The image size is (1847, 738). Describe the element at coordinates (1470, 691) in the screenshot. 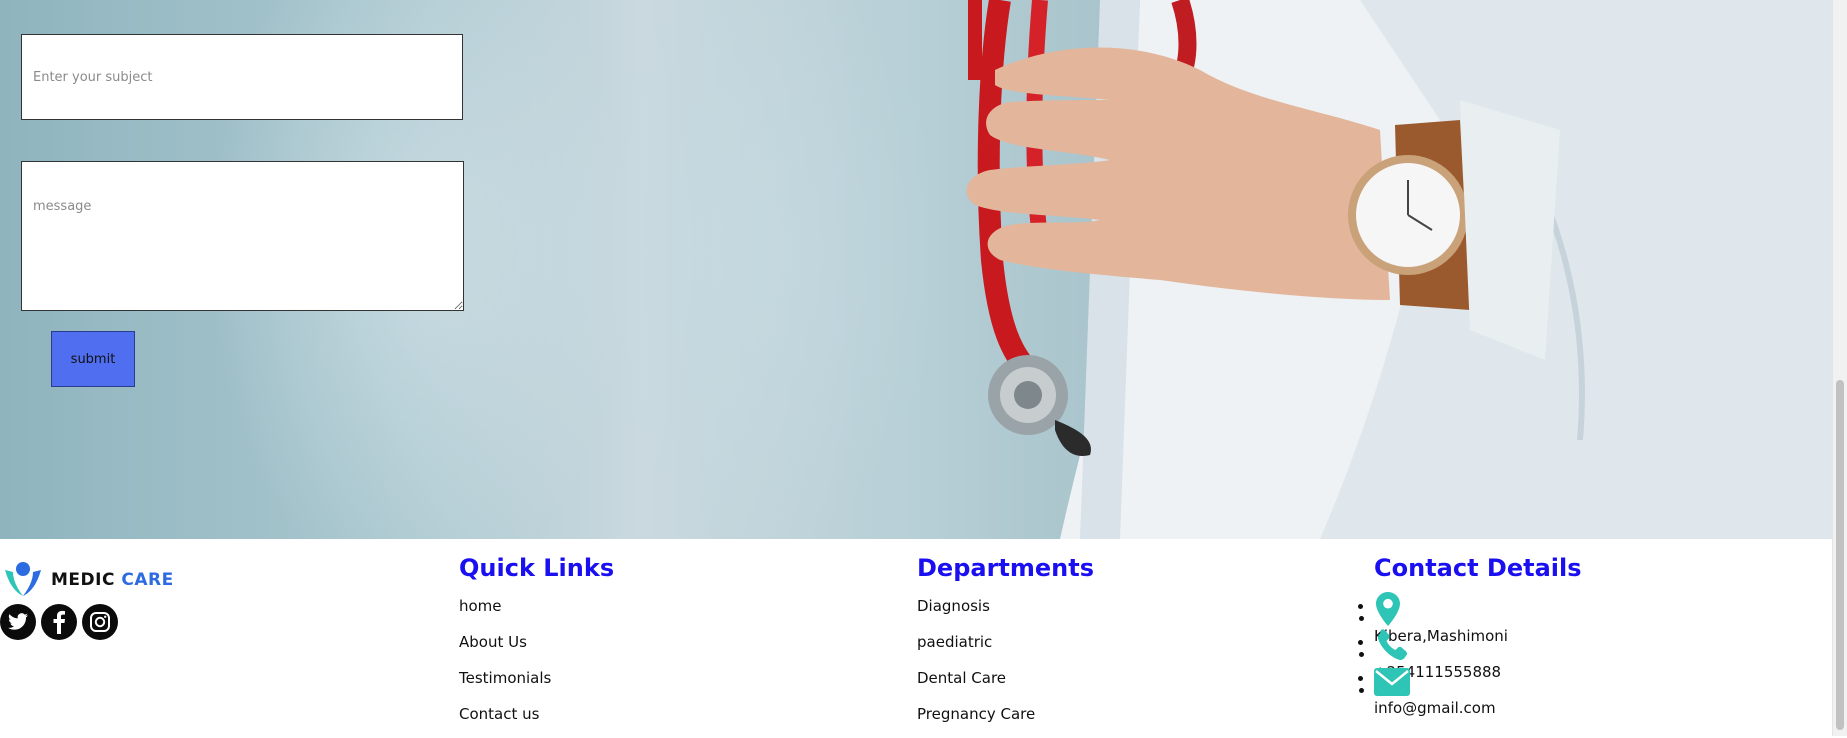

I see `contact-item-email: info@gmail.com` at that location.